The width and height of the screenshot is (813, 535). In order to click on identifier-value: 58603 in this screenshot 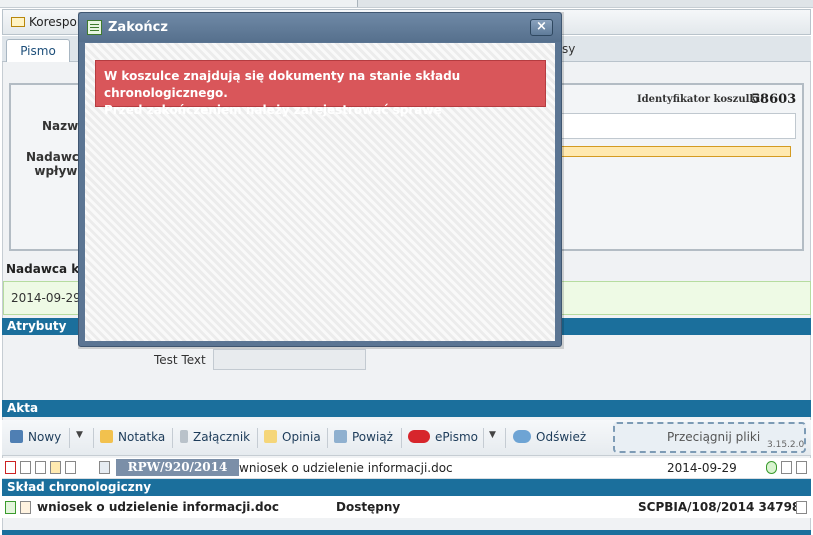, I will do `click(774, 99)`.